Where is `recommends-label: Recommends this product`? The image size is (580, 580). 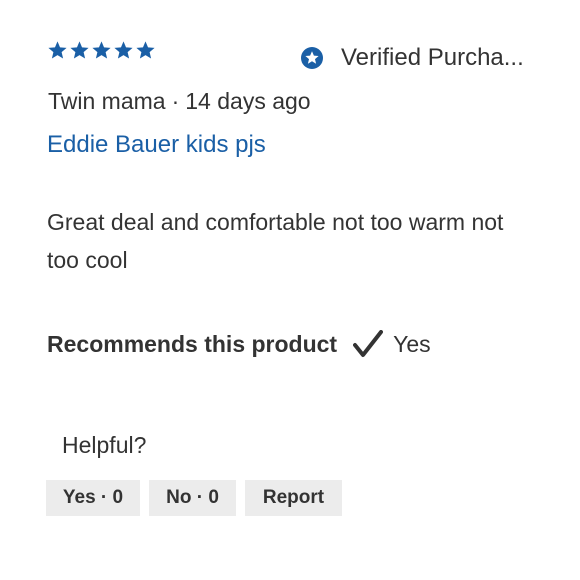 recommends-label: Recommends this product is located at coordinates (192, 343).